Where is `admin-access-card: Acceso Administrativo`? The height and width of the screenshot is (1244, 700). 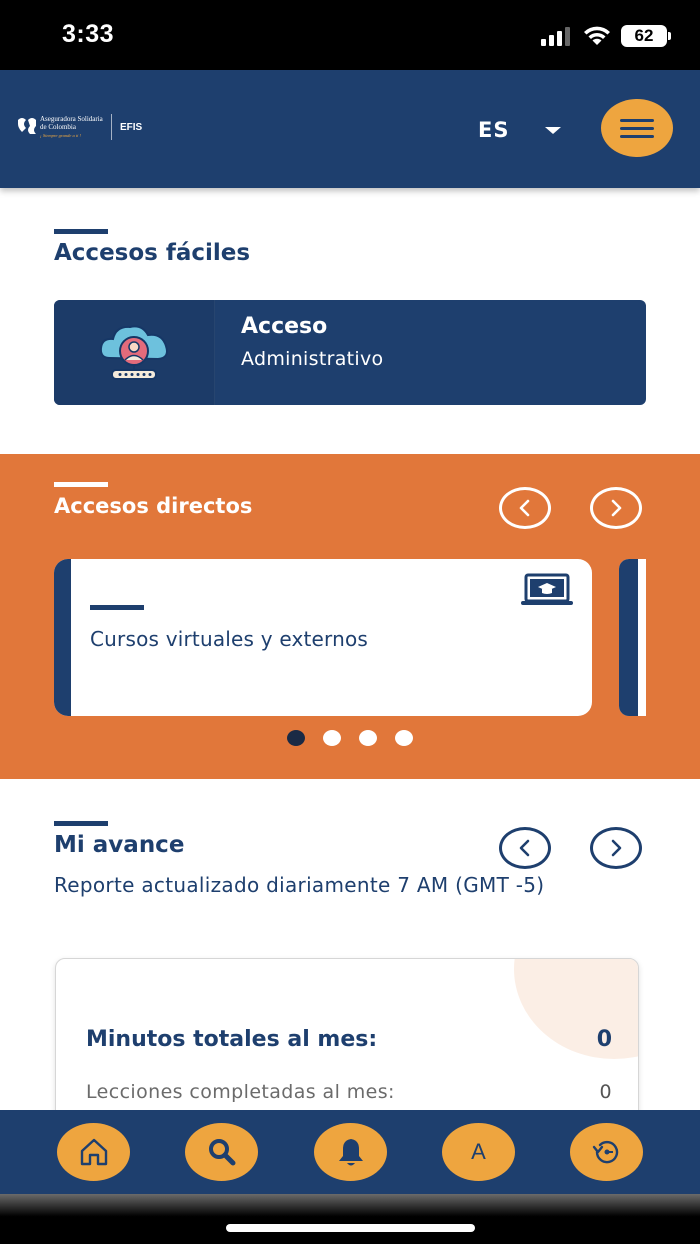
admin-access-card: Acceso Administrativo is located at coordinates (350, 352).